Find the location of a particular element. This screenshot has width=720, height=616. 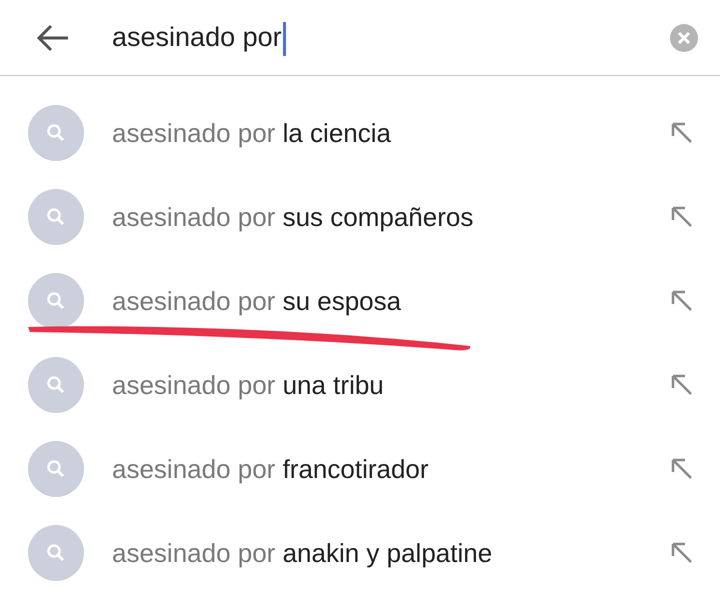

suggestion-item: asesinado por anakin y palpatine is located at coordinates (391, 553).